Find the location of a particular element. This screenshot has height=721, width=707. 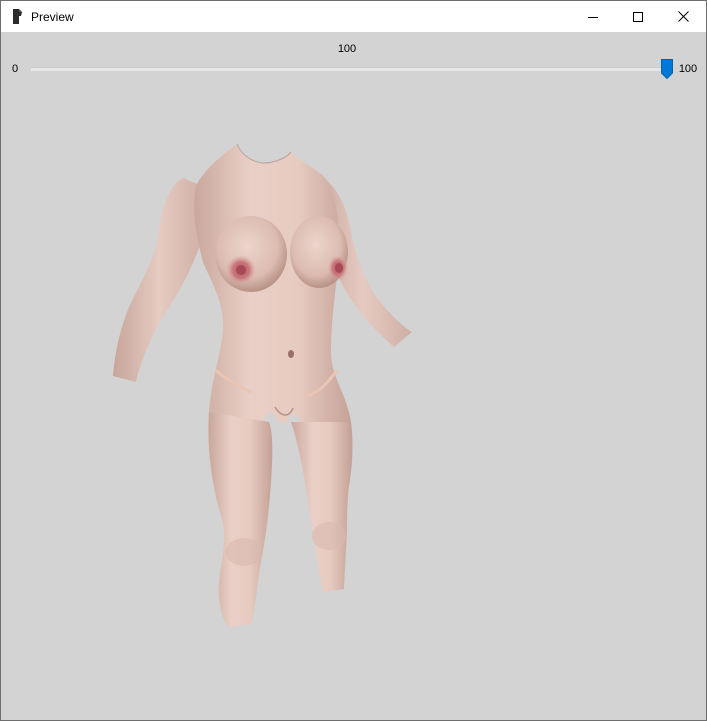

app-icon is located at coordinates (17, 16).